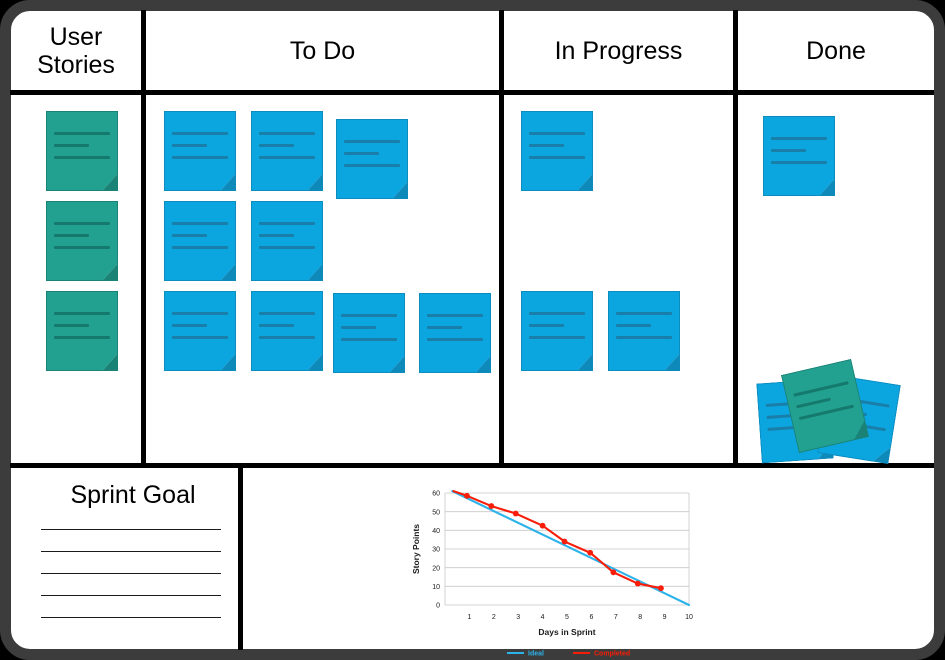  What do you see at coordinates (131, 584) in the screenshot?
I see `sprint-goal-writing-lines` at bounding box center [131, 584].